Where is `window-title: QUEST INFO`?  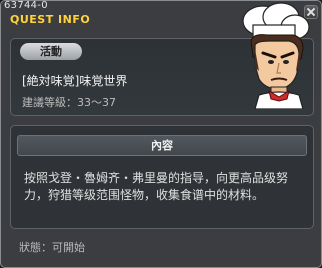
window-title: QUEST INFO is located at coordinates (50, 19).